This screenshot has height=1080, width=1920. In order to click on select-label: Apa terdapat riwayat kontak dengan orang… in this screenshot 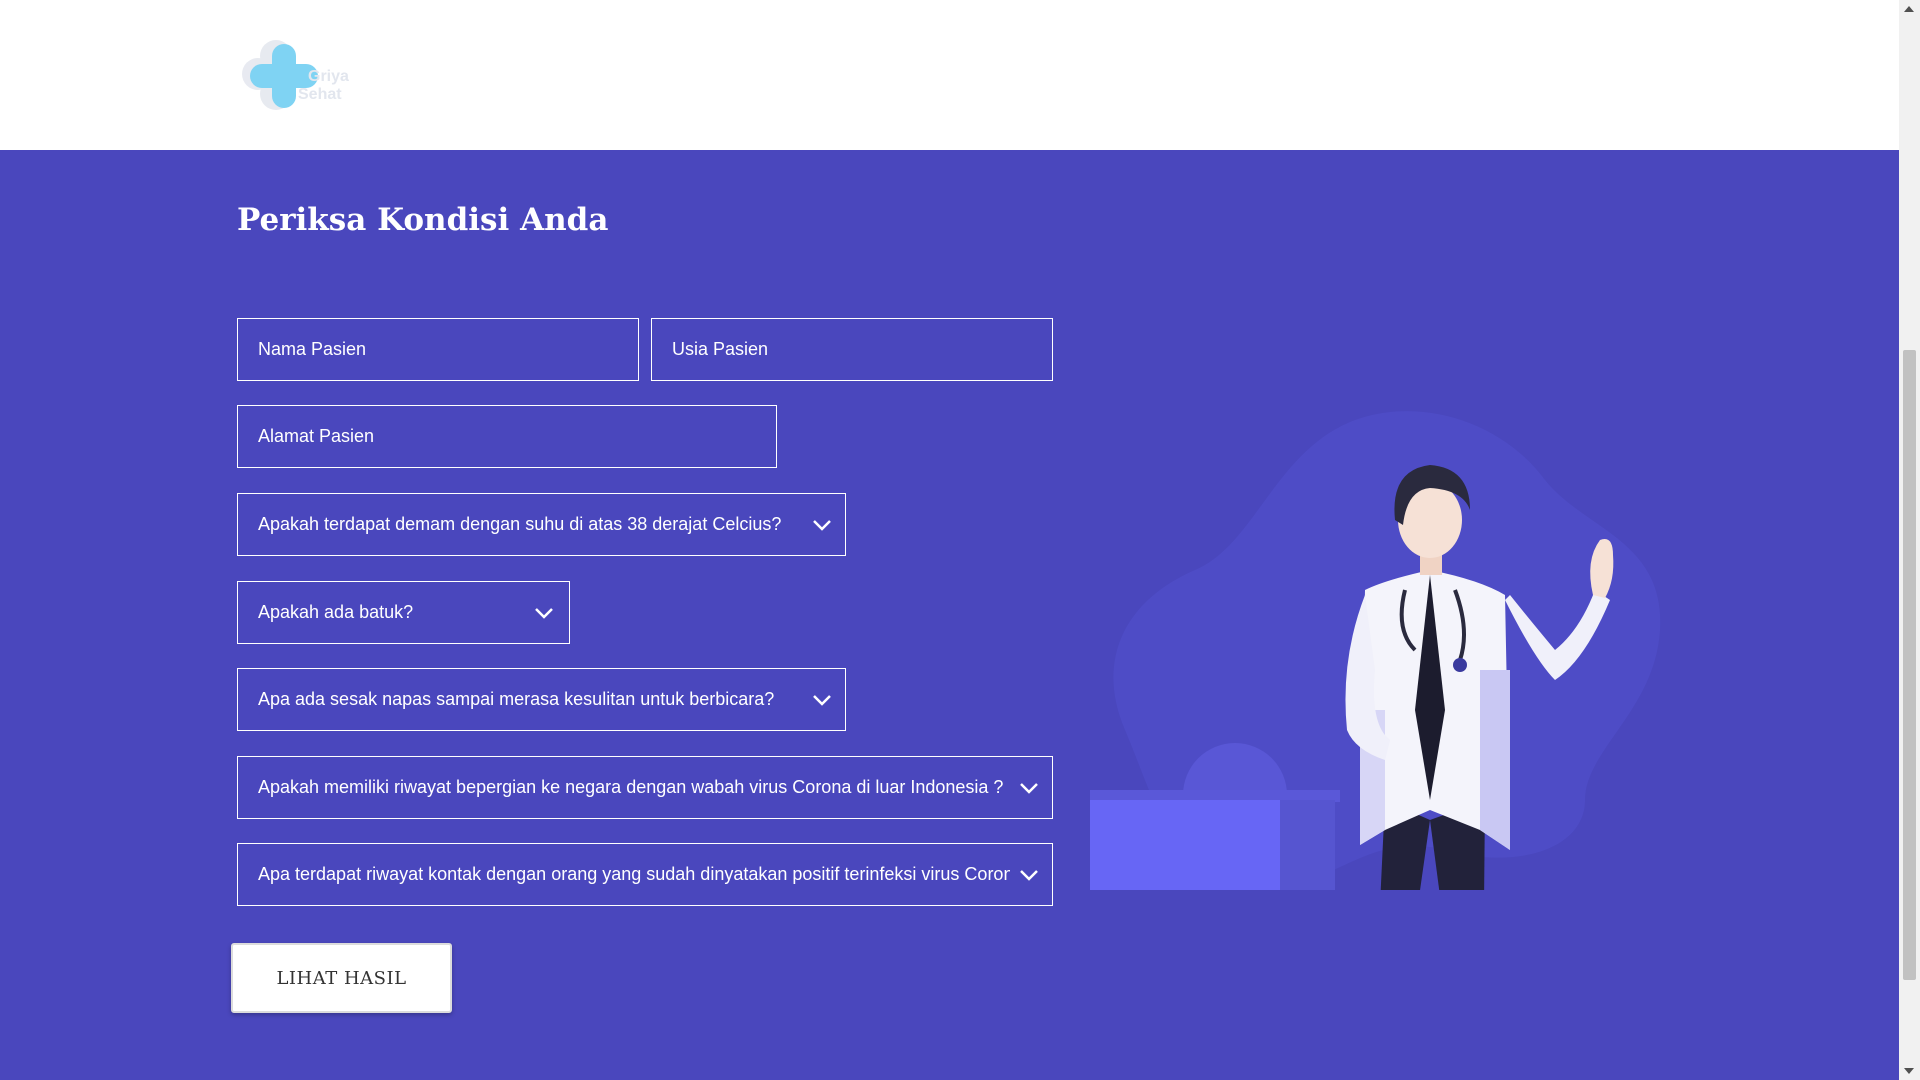, I will do `click(634, 874)`.